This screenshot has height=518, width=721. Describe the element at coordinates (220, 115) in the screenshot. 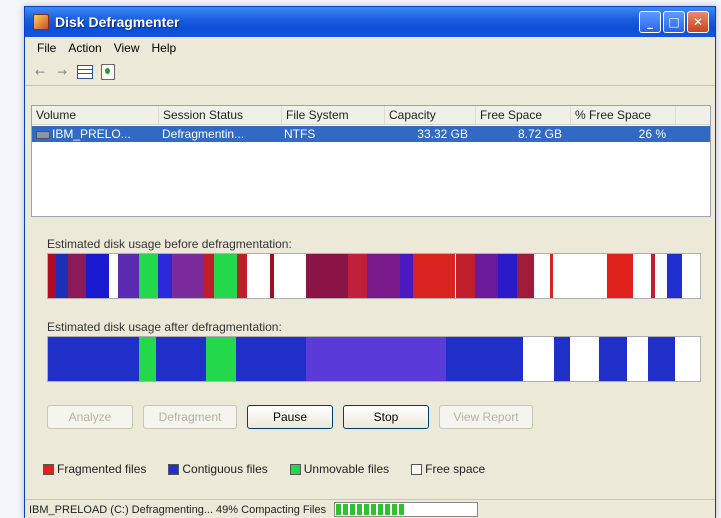

I see `column-header-session-status: Session Status` at that location.